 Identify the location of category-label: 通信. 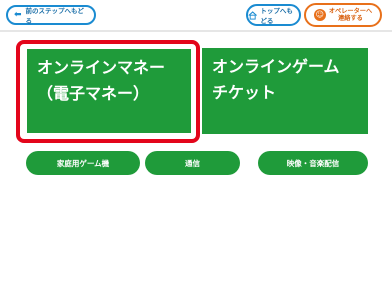
(192, 163).